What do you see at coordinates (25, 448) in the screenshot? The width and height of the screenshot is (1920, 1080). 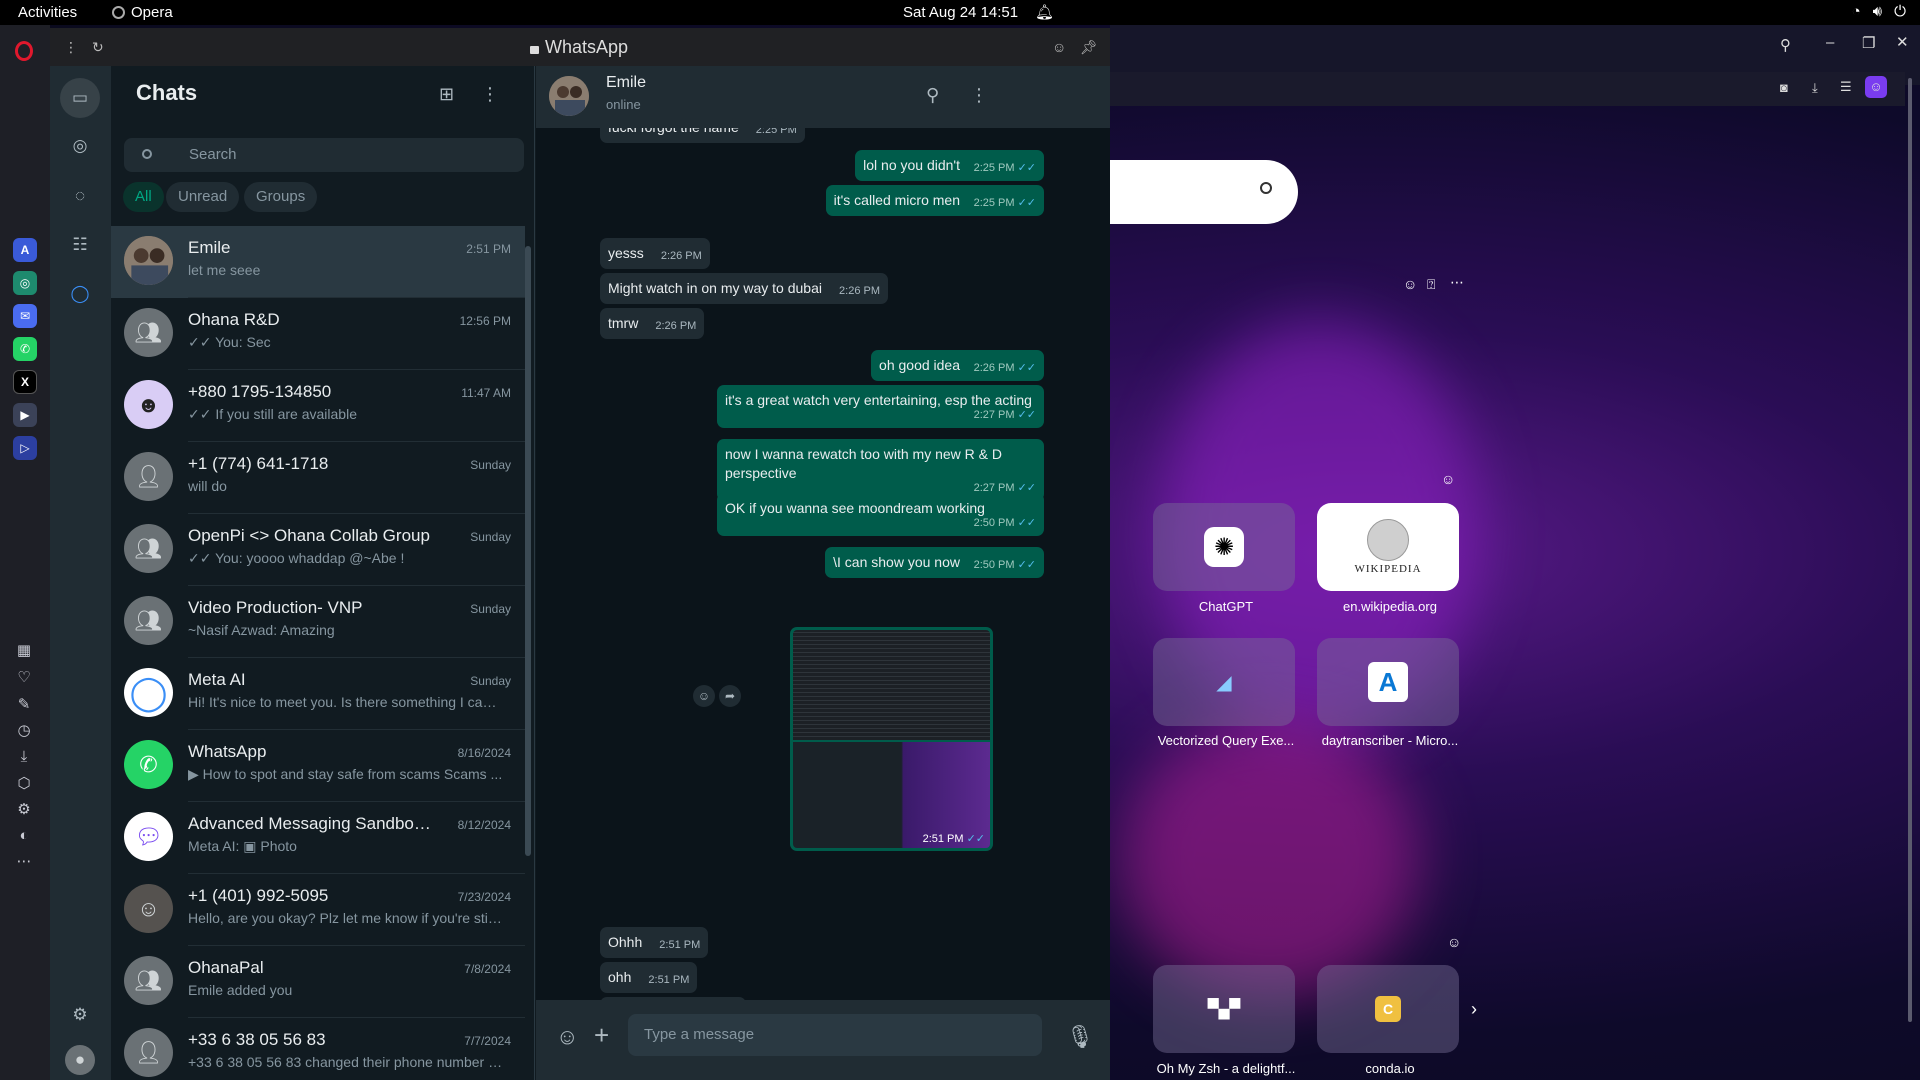 I see `media-icon: ▷` at bounding box center [25, 448].